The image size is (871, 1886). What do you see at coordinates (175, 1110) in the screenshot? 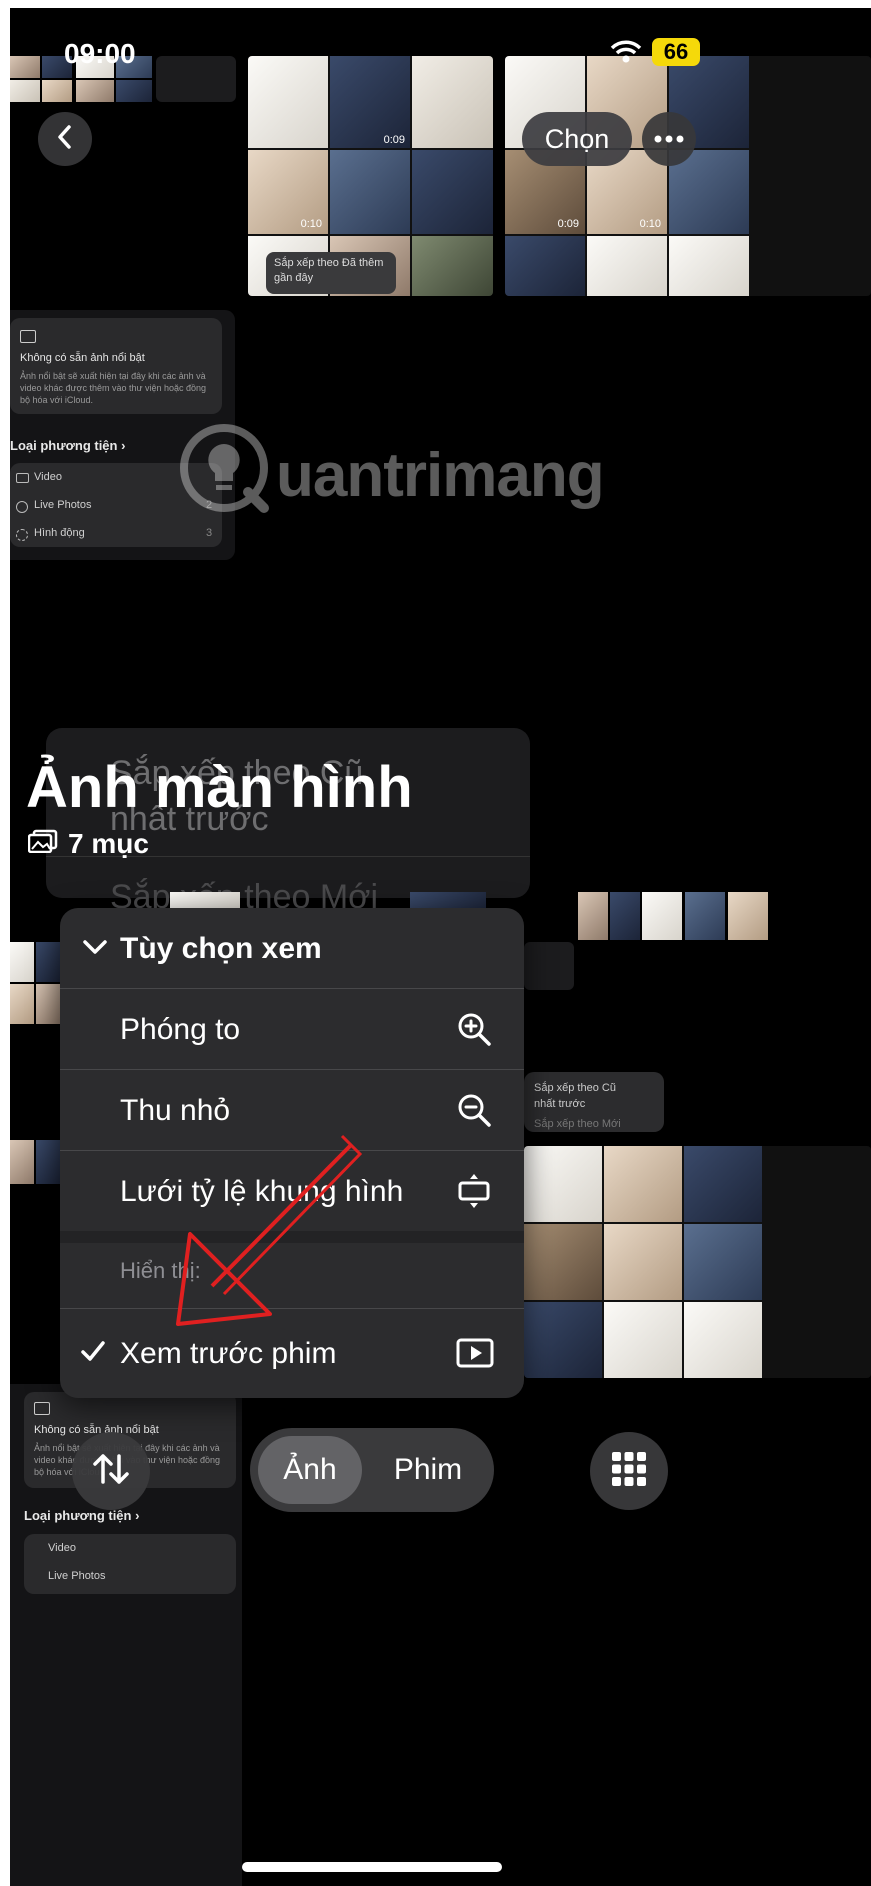
I see `menu-item-label: Thu nhỏ` at bounding box center [175, 1110].